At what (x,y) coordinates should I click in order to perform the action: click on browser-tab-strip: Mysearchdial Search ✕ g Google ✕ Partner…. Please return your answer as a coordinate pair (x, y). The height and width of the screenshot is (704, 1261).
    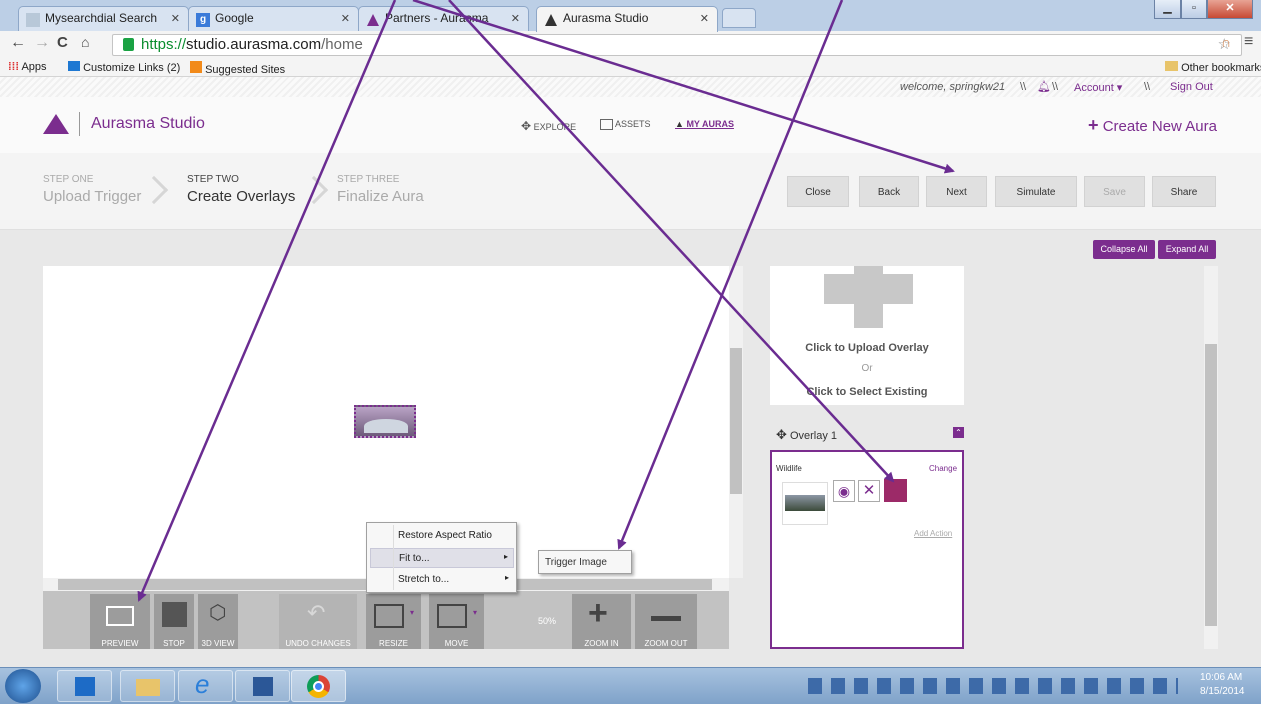
    Looking at the image, I should click on (630, 16).